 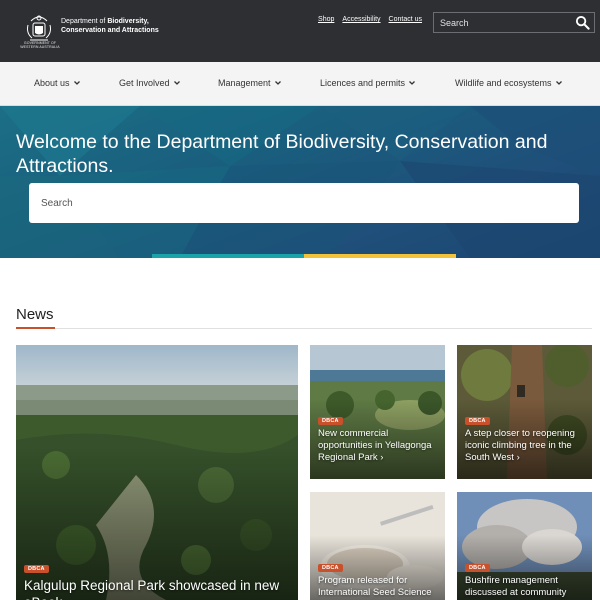 What do you see at coordinates (361, 19) in the screenshot?
I see `accessibility-link: Accessibility` at bounding box center [361, 19].